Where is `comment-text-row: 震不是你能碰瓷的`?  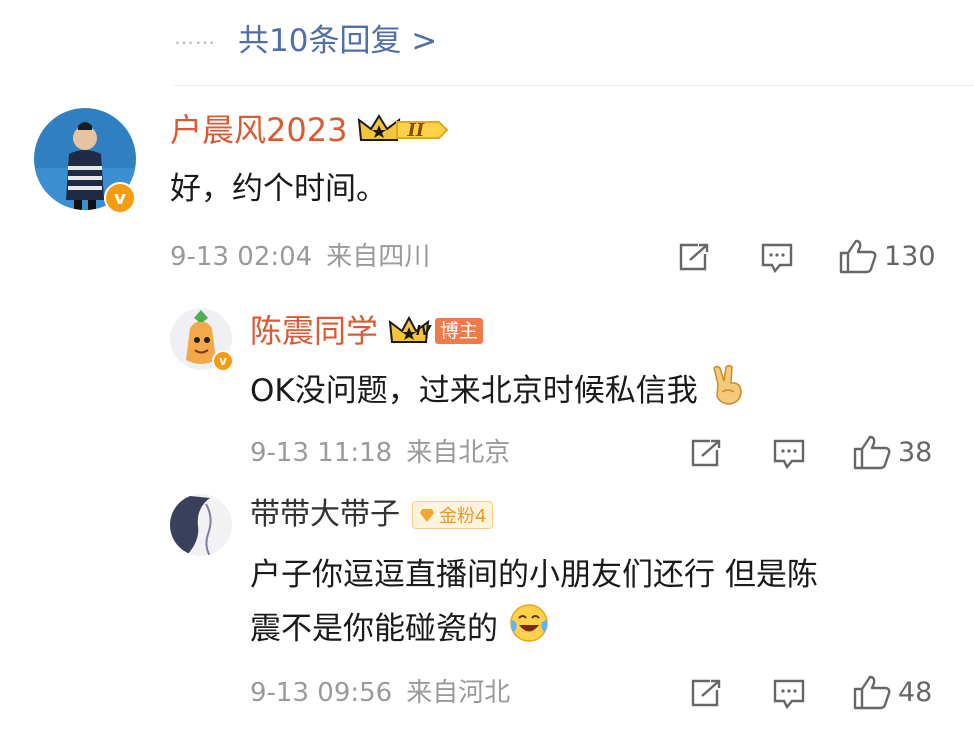
comment-text-row: 震不是你能碰瓷的 is located at coordinates (400, 630).